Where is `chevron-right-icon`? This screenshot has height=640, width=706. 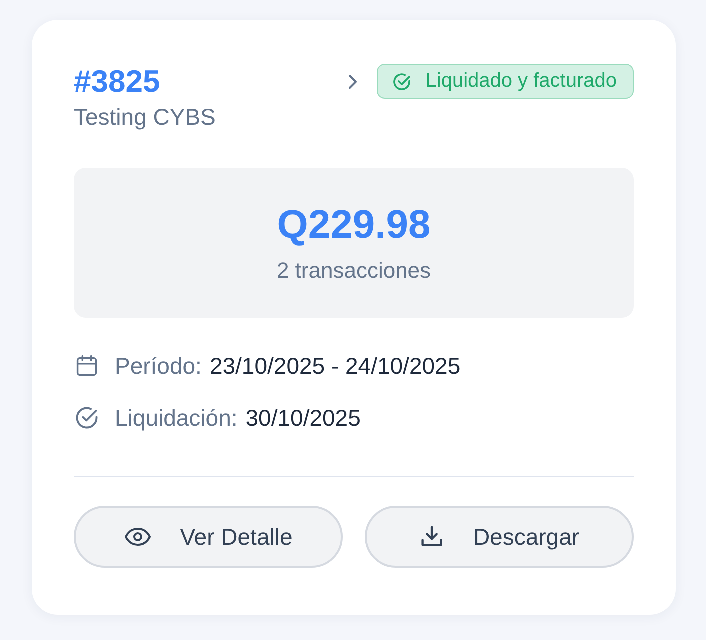
chevron-right-icon is located at coordinates (352, 82).